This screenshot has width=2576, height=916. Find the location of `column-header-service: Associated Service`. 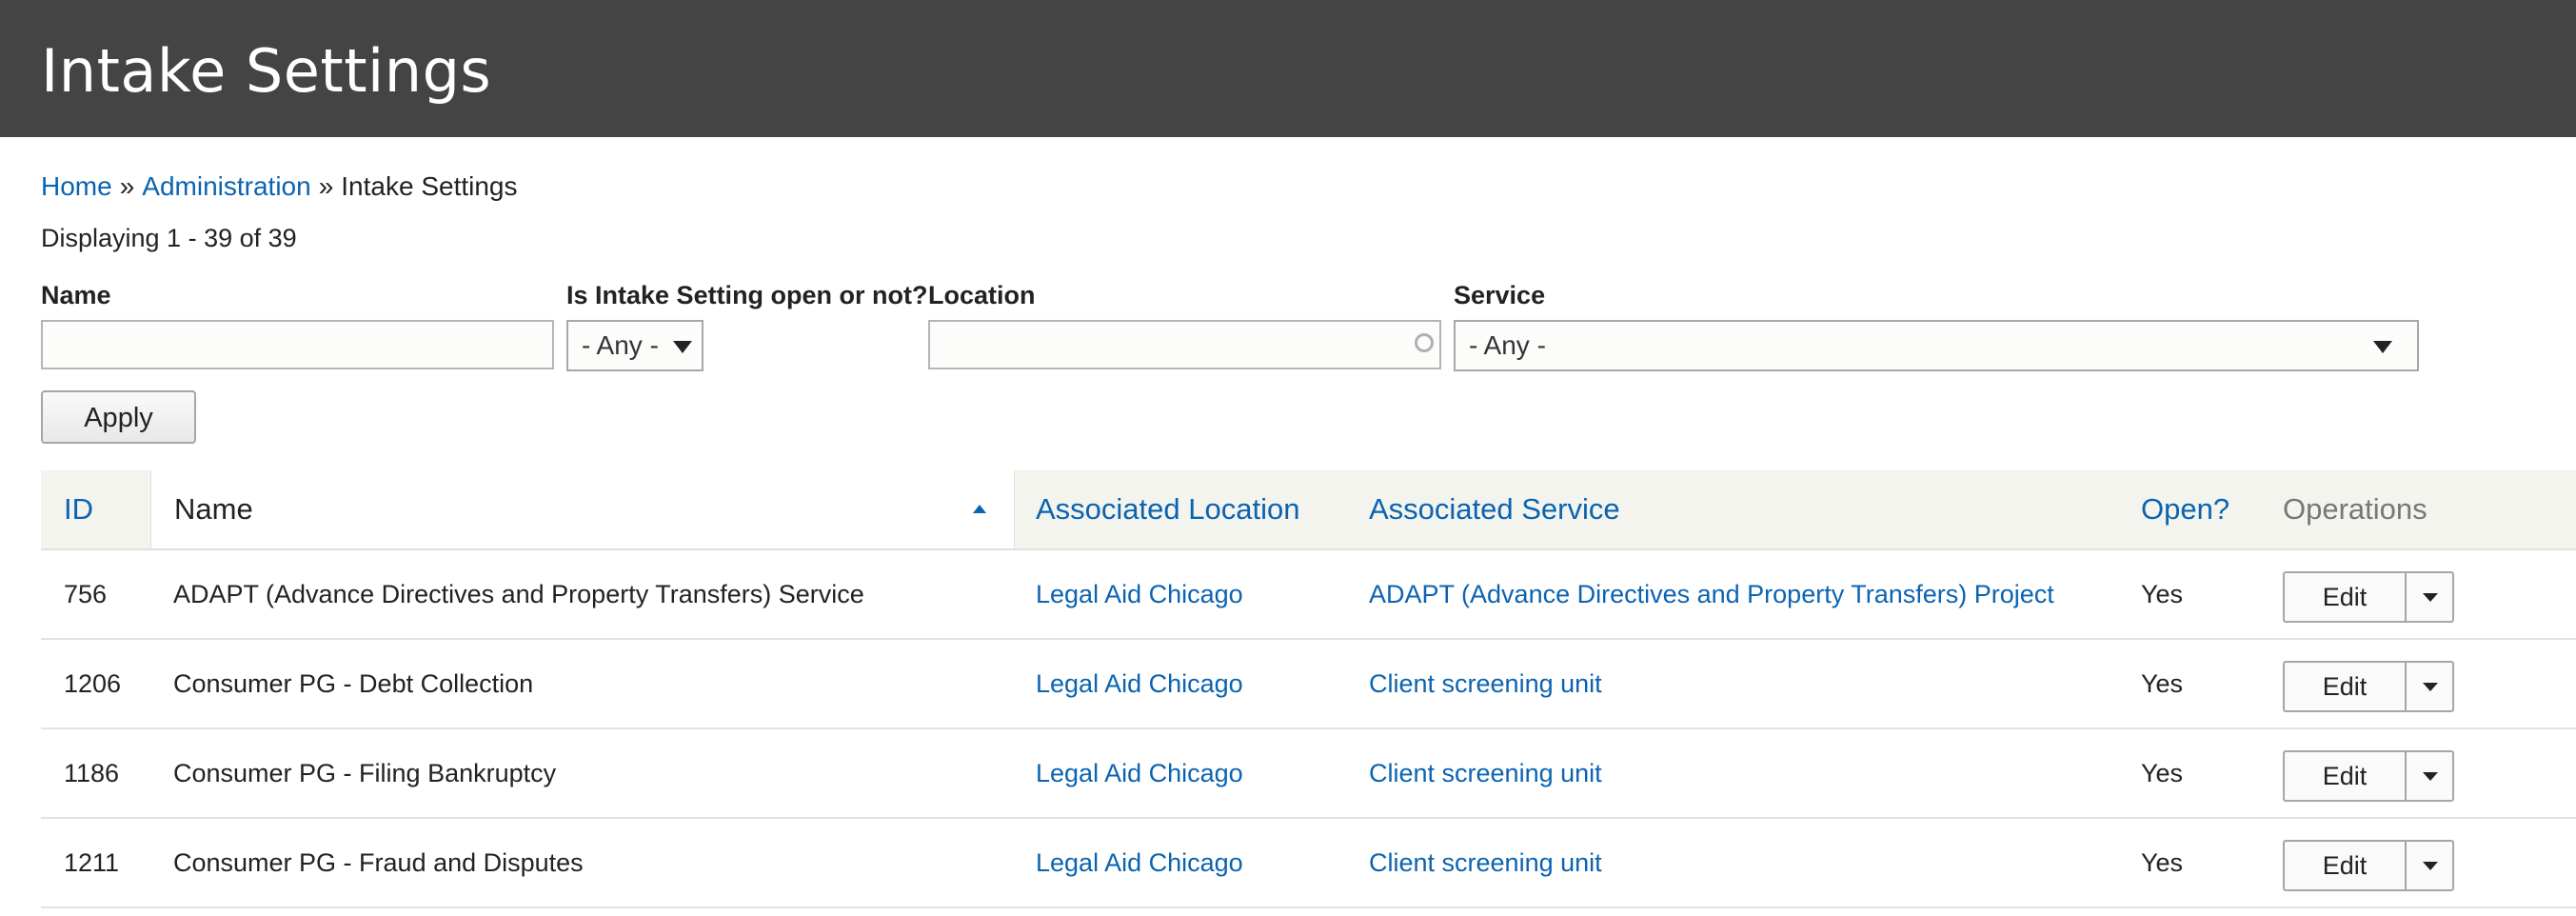

column-header-service: Associated Service is located at coordinates (1494, 509).